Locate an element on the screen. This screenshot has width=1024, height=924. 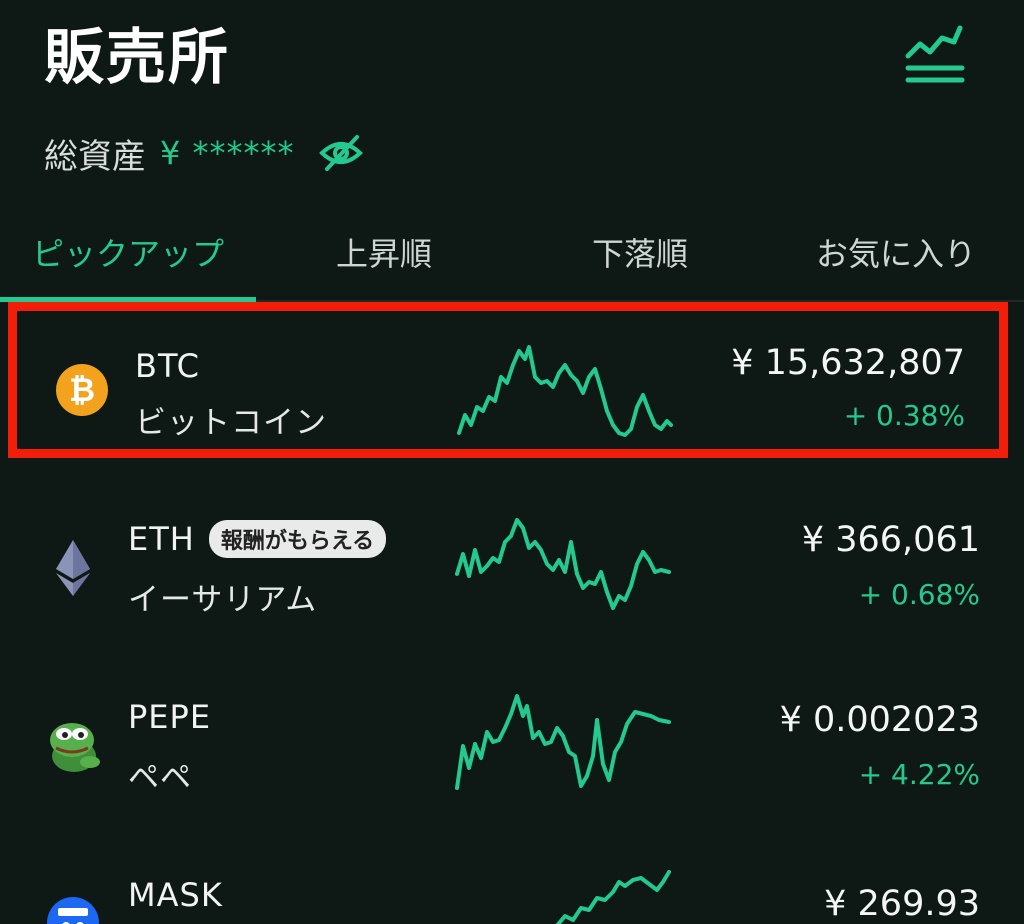
coin-symbol: MASK is located at coordinates (175, 895).